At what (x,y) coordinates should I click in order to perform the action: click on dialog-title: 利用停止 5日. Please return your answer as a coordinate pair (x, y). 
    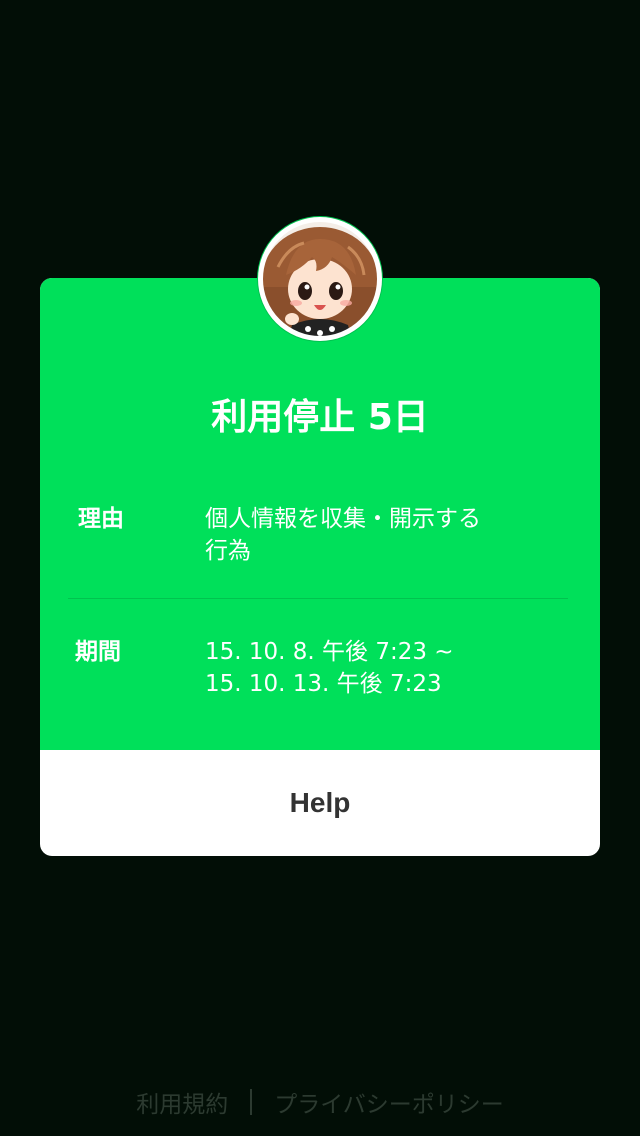
    Looking at the image, I should click on (320, 417).